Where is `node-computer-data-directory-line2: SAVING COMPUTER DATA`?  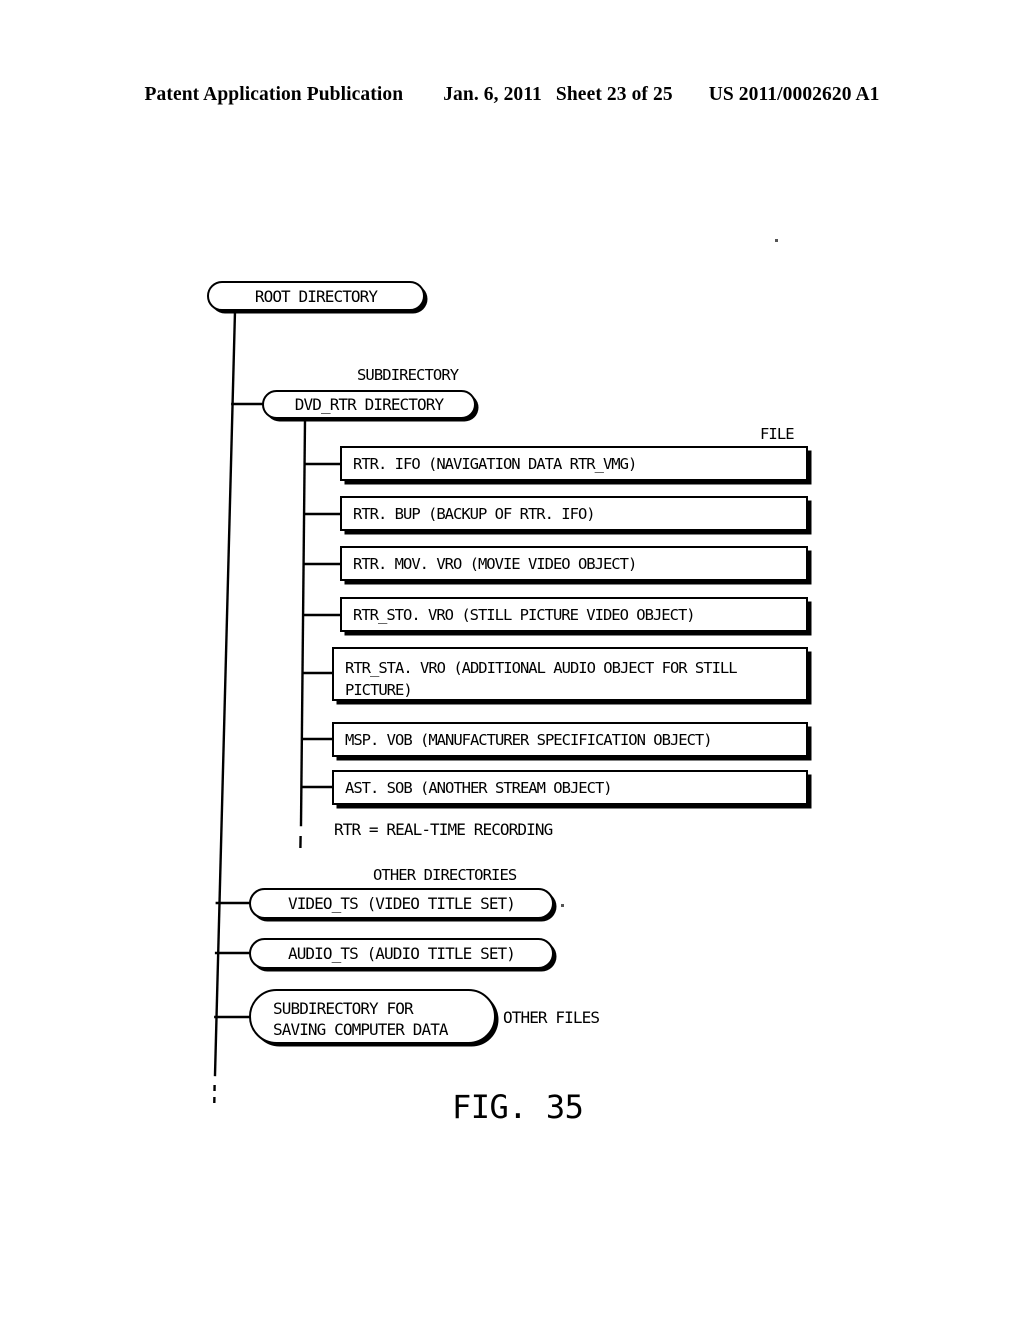
node-computer-data-directory-line2: SAVING COMPUTER DATA is located at coordinates (361, 1030).